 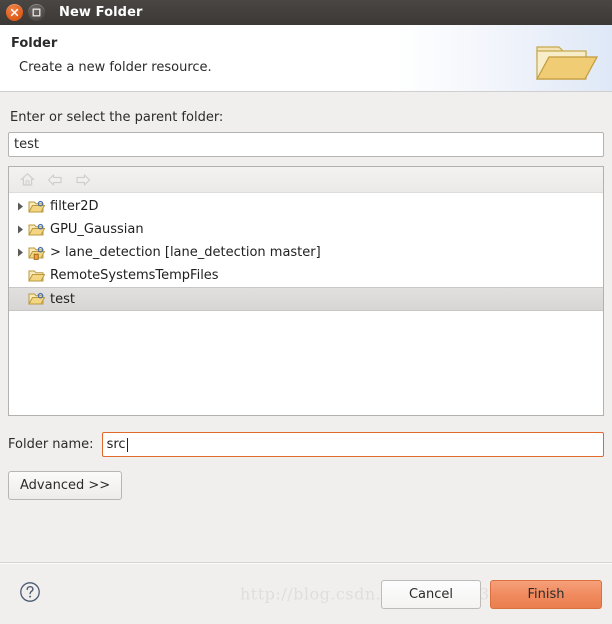 I want to click on tree-row-label: RemoteSystemsTempFiles, so click(x=134, y=275).